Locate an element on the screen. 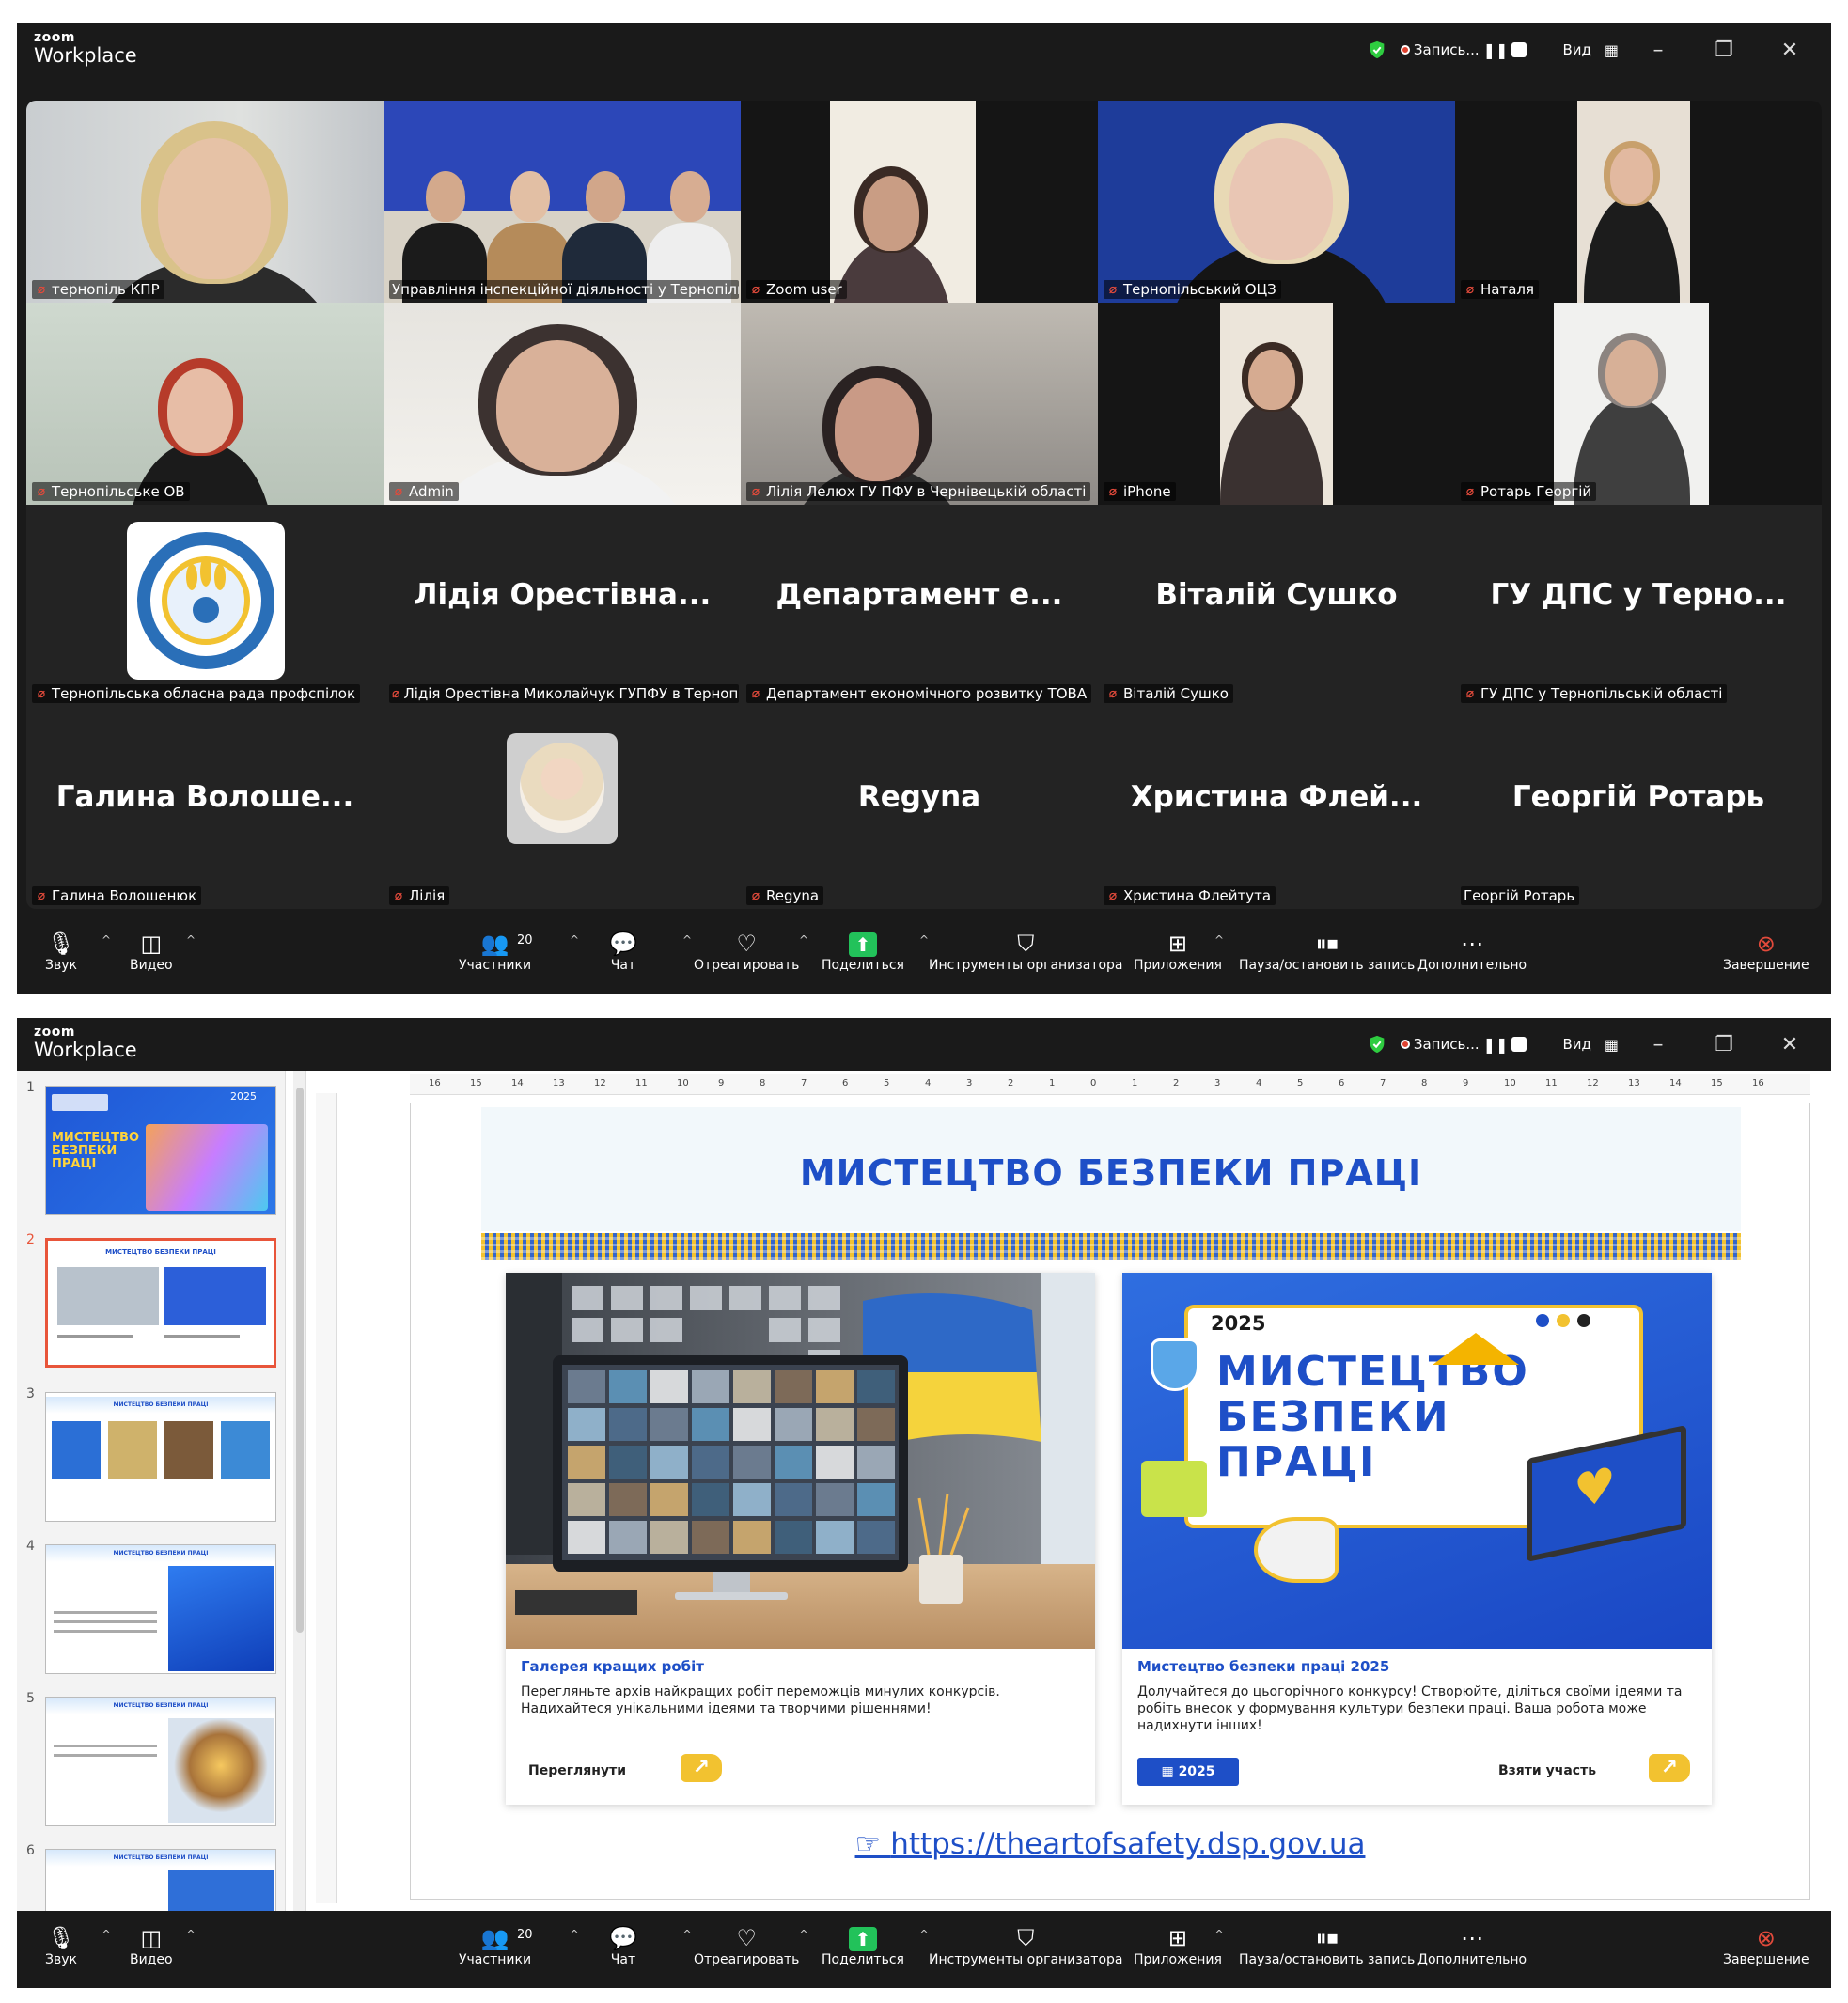 This screenshot has height=2003, width=1848. slide-thumbnail-5: 5 МИСТЕЦТВО БЕЗПЕКИ ПРАЦІ is located at coordinates (151, 1757).